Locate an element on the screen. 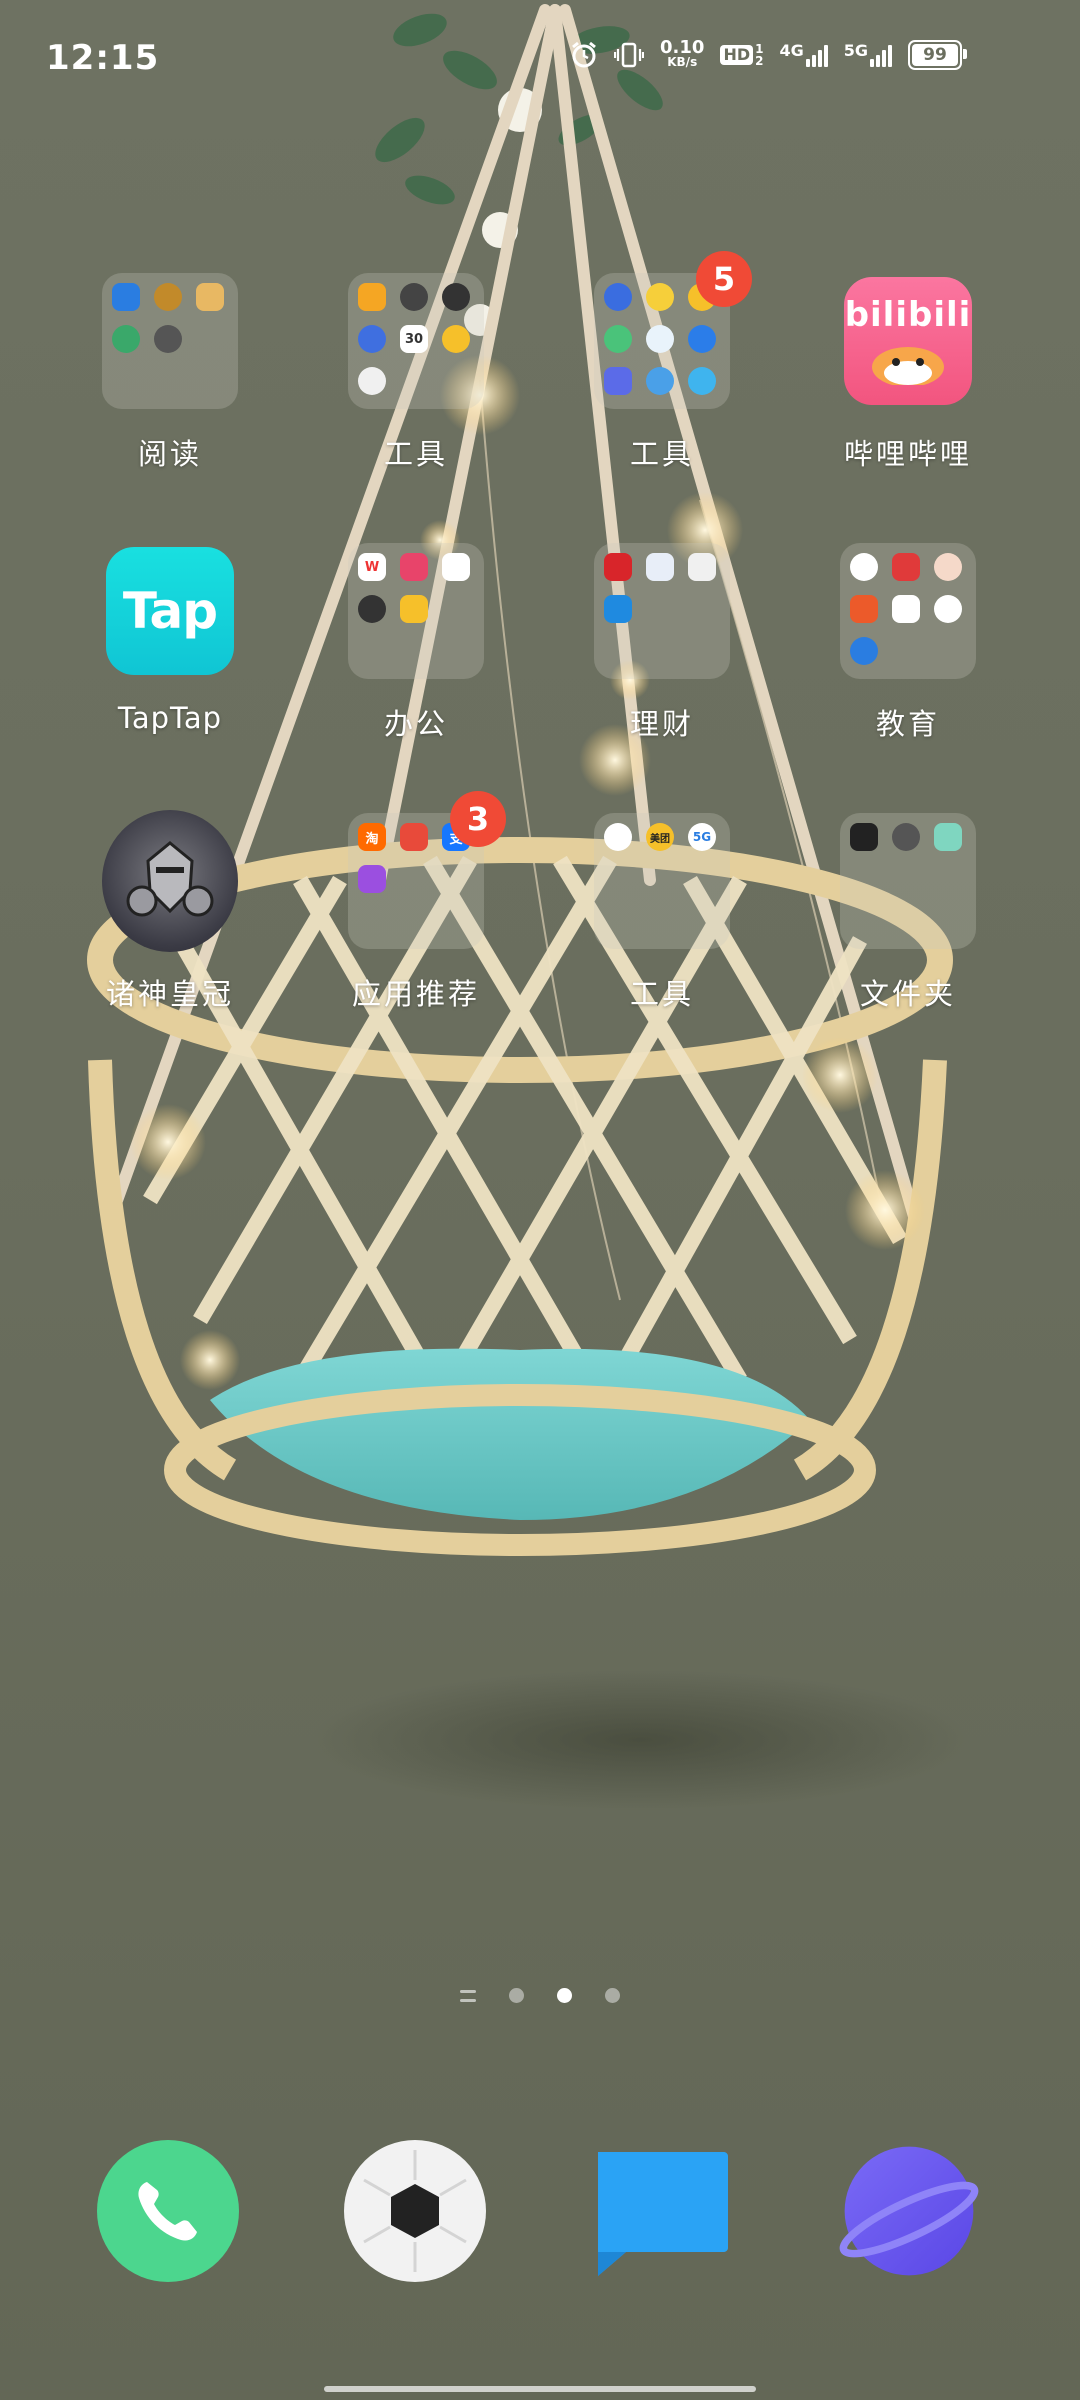  folder-tools-1: 30 工具 is located at coordinates (416, 383).